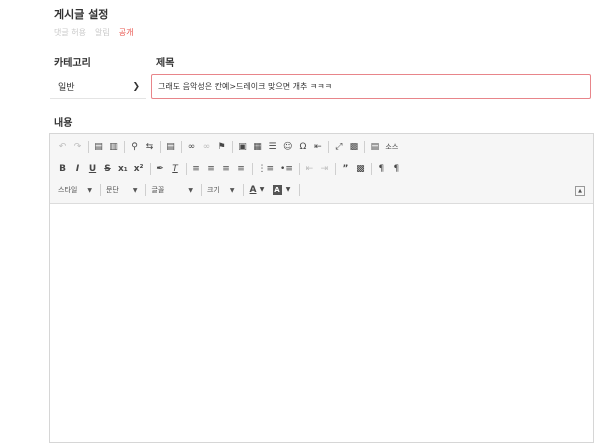 This screenshot has width=599, height=443. What do you see at coordinates (92, 169) in the screenshot?
I see `underline-icon: U` at bounding box center [92, 169].